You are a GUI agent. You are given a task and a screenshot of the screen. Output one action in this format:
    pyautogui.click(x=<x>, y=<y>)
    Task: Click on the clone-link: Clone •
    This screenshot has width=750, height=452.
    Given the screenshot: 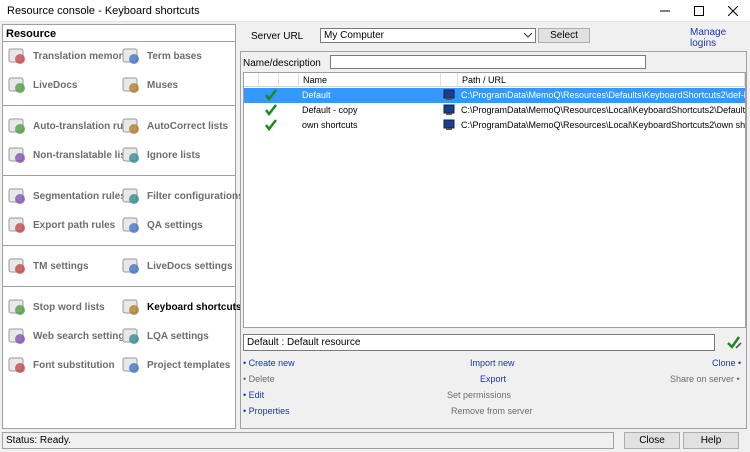 What is the action you would take?
    pyautogui.click(x=726, y=363)
    